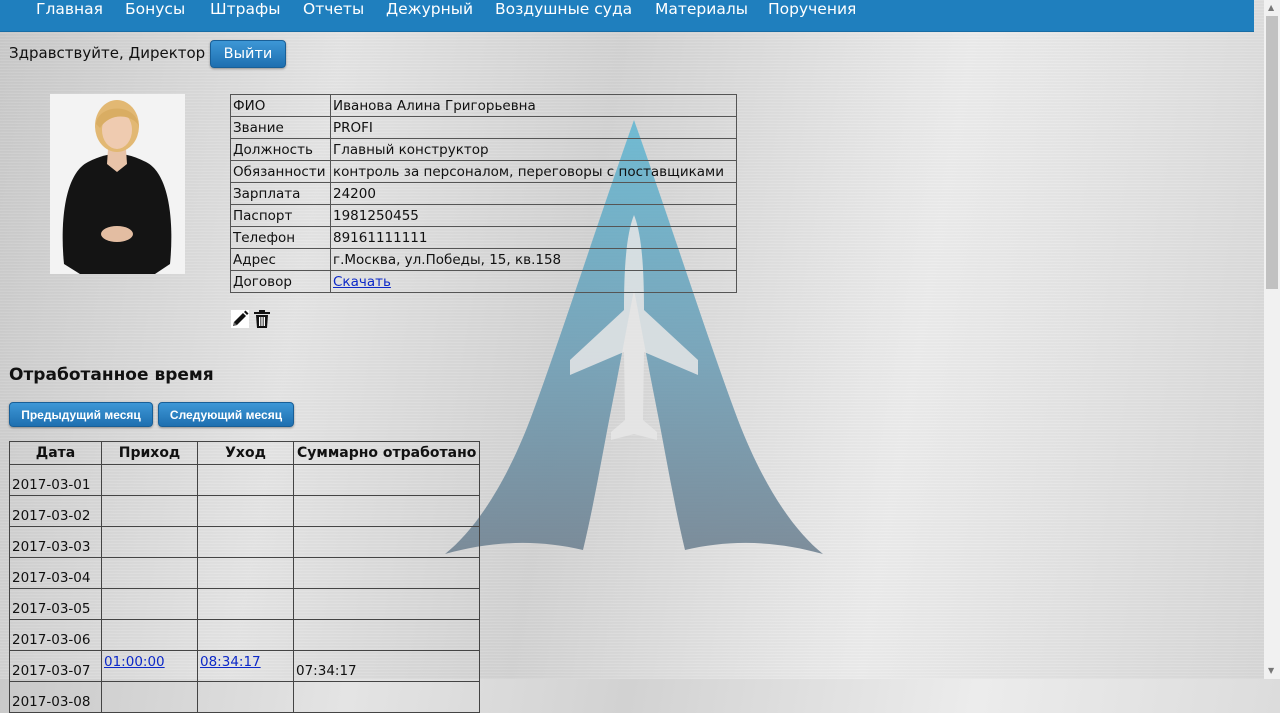 This screenshot has width=1280, height=713. I want to click on info-value: Главный конструктор, so click(533, 149).